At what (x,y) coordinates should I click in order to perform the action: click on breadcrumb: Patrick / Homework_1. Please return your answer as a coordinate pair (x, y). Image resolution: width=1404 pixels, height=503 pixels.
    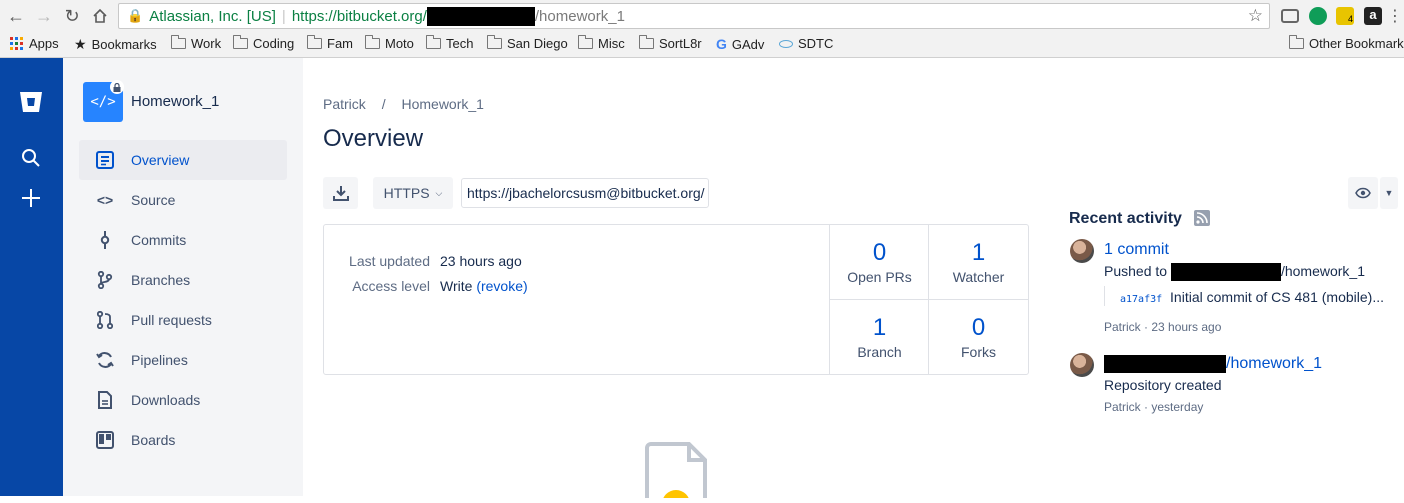
    Looking at the image, I should click on (403, 104).